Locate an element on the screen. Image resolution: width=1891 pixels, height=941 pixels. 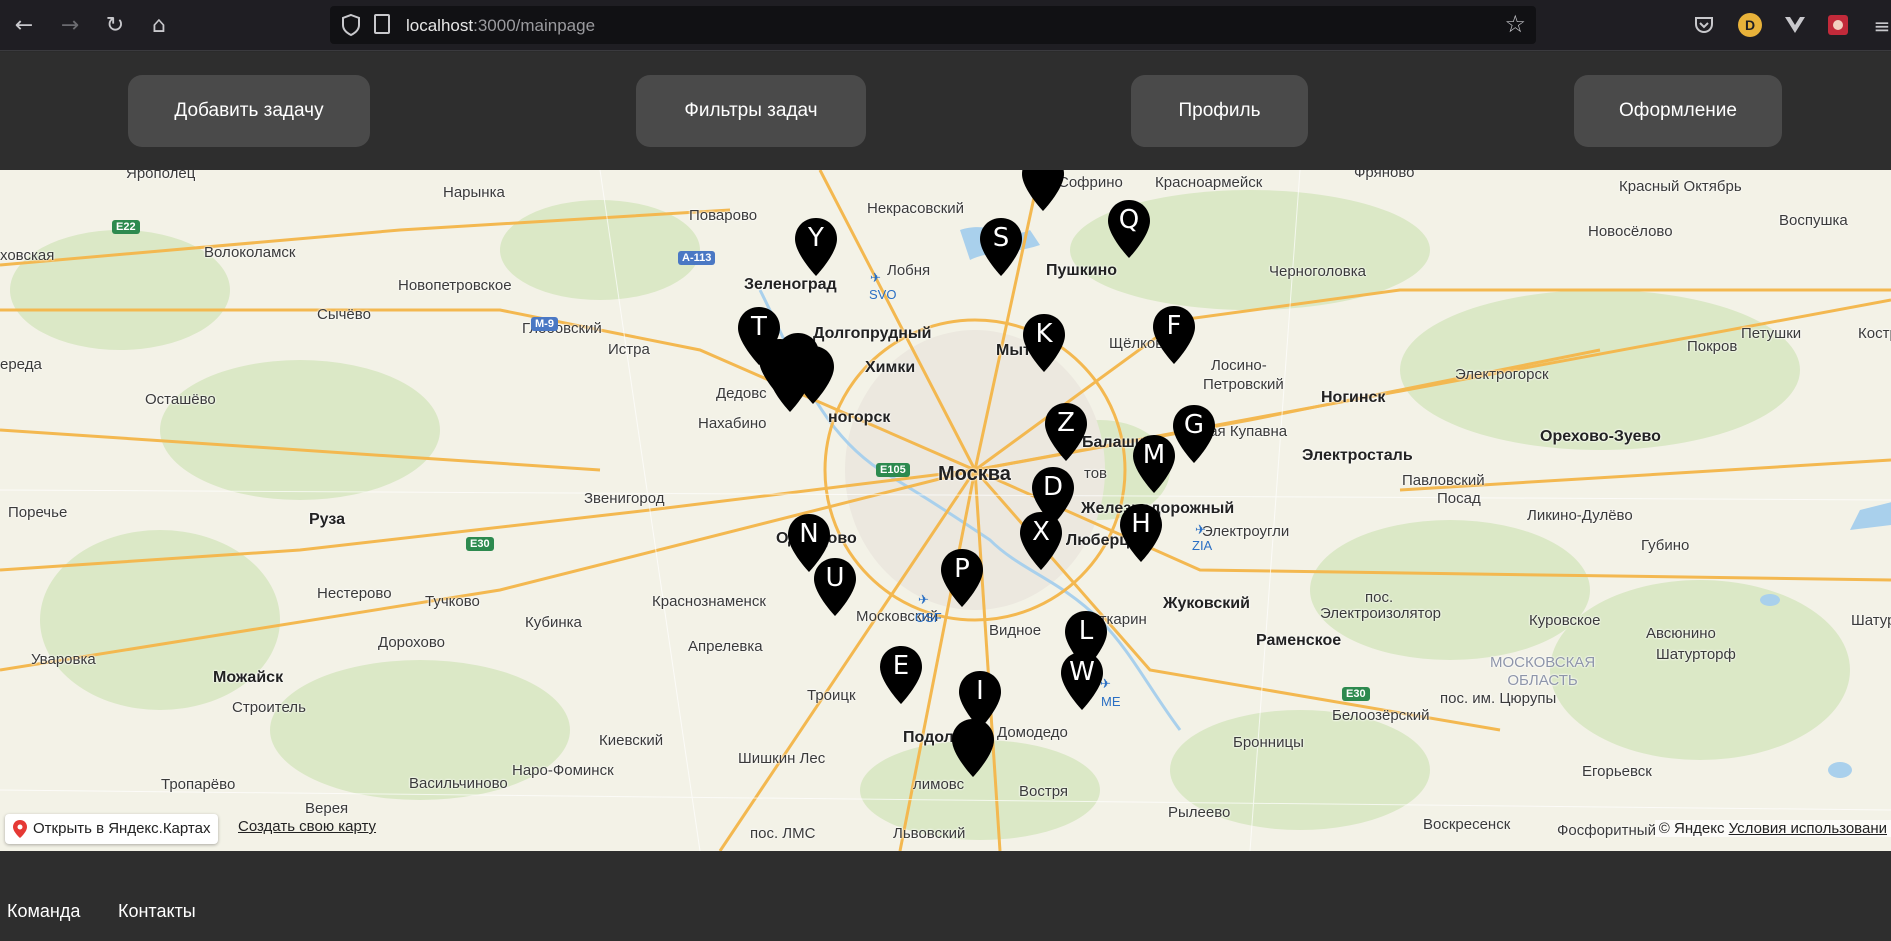
task-marker-m: M is located at coordinates (1154, 464).